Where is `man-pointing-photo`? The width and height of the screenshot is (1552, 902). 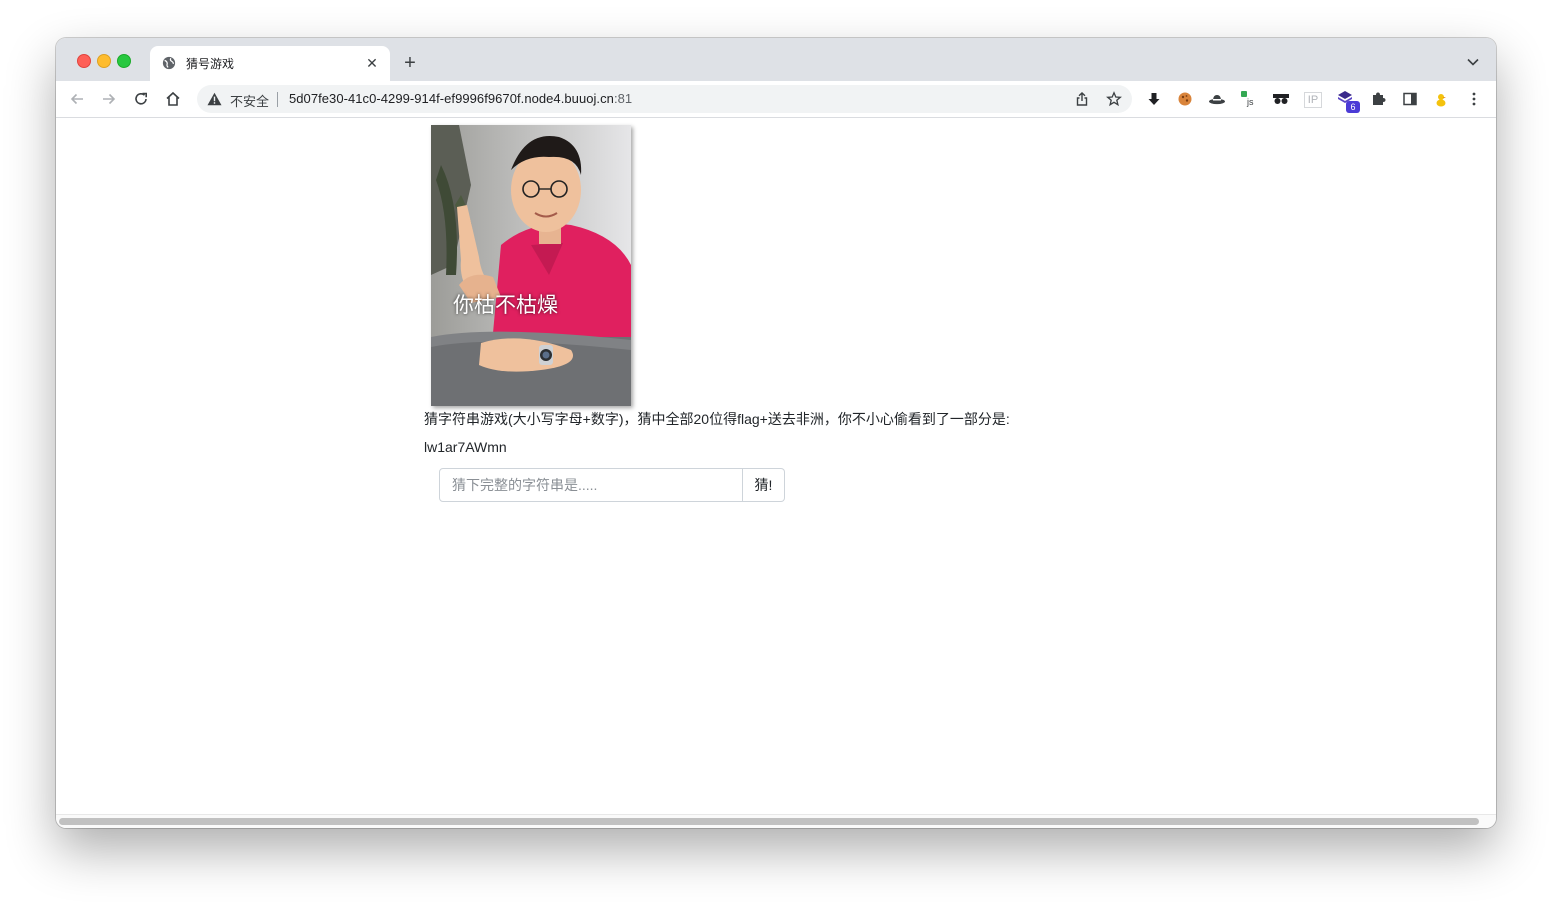
man-pointing-photo is located at coordinates (531, 265).